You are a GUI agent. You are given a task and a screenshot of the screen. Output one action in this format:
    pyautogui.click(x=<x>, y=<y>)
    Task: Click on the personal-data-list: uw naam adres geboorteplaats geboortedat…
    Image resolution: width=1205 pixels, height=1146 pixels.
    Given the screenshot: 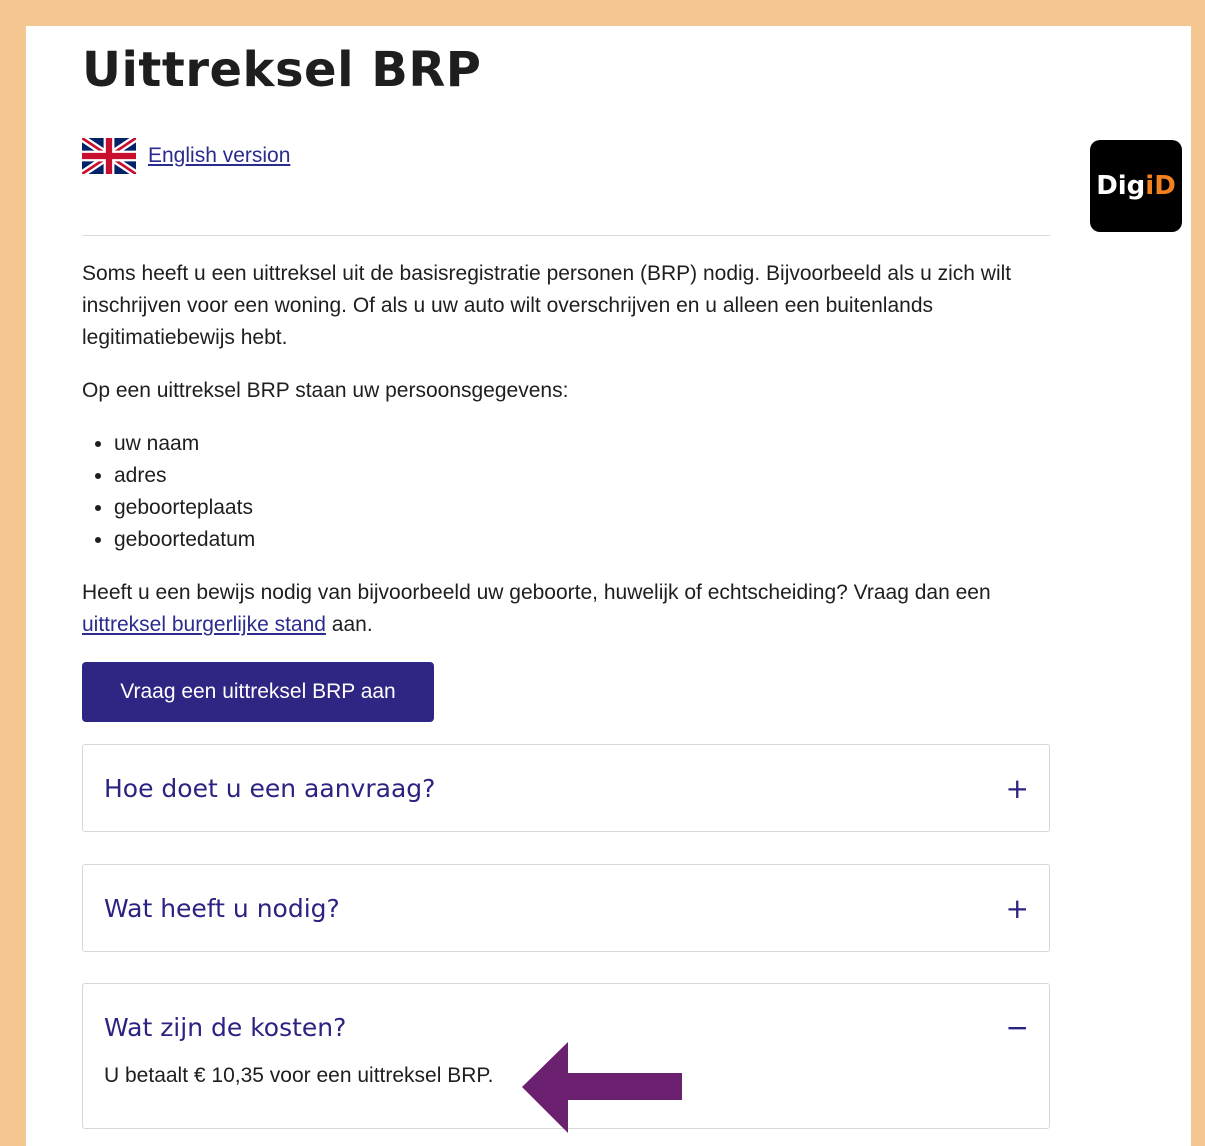 What is the action you would take?
    pyautogui.click(x=168, y=492)
    